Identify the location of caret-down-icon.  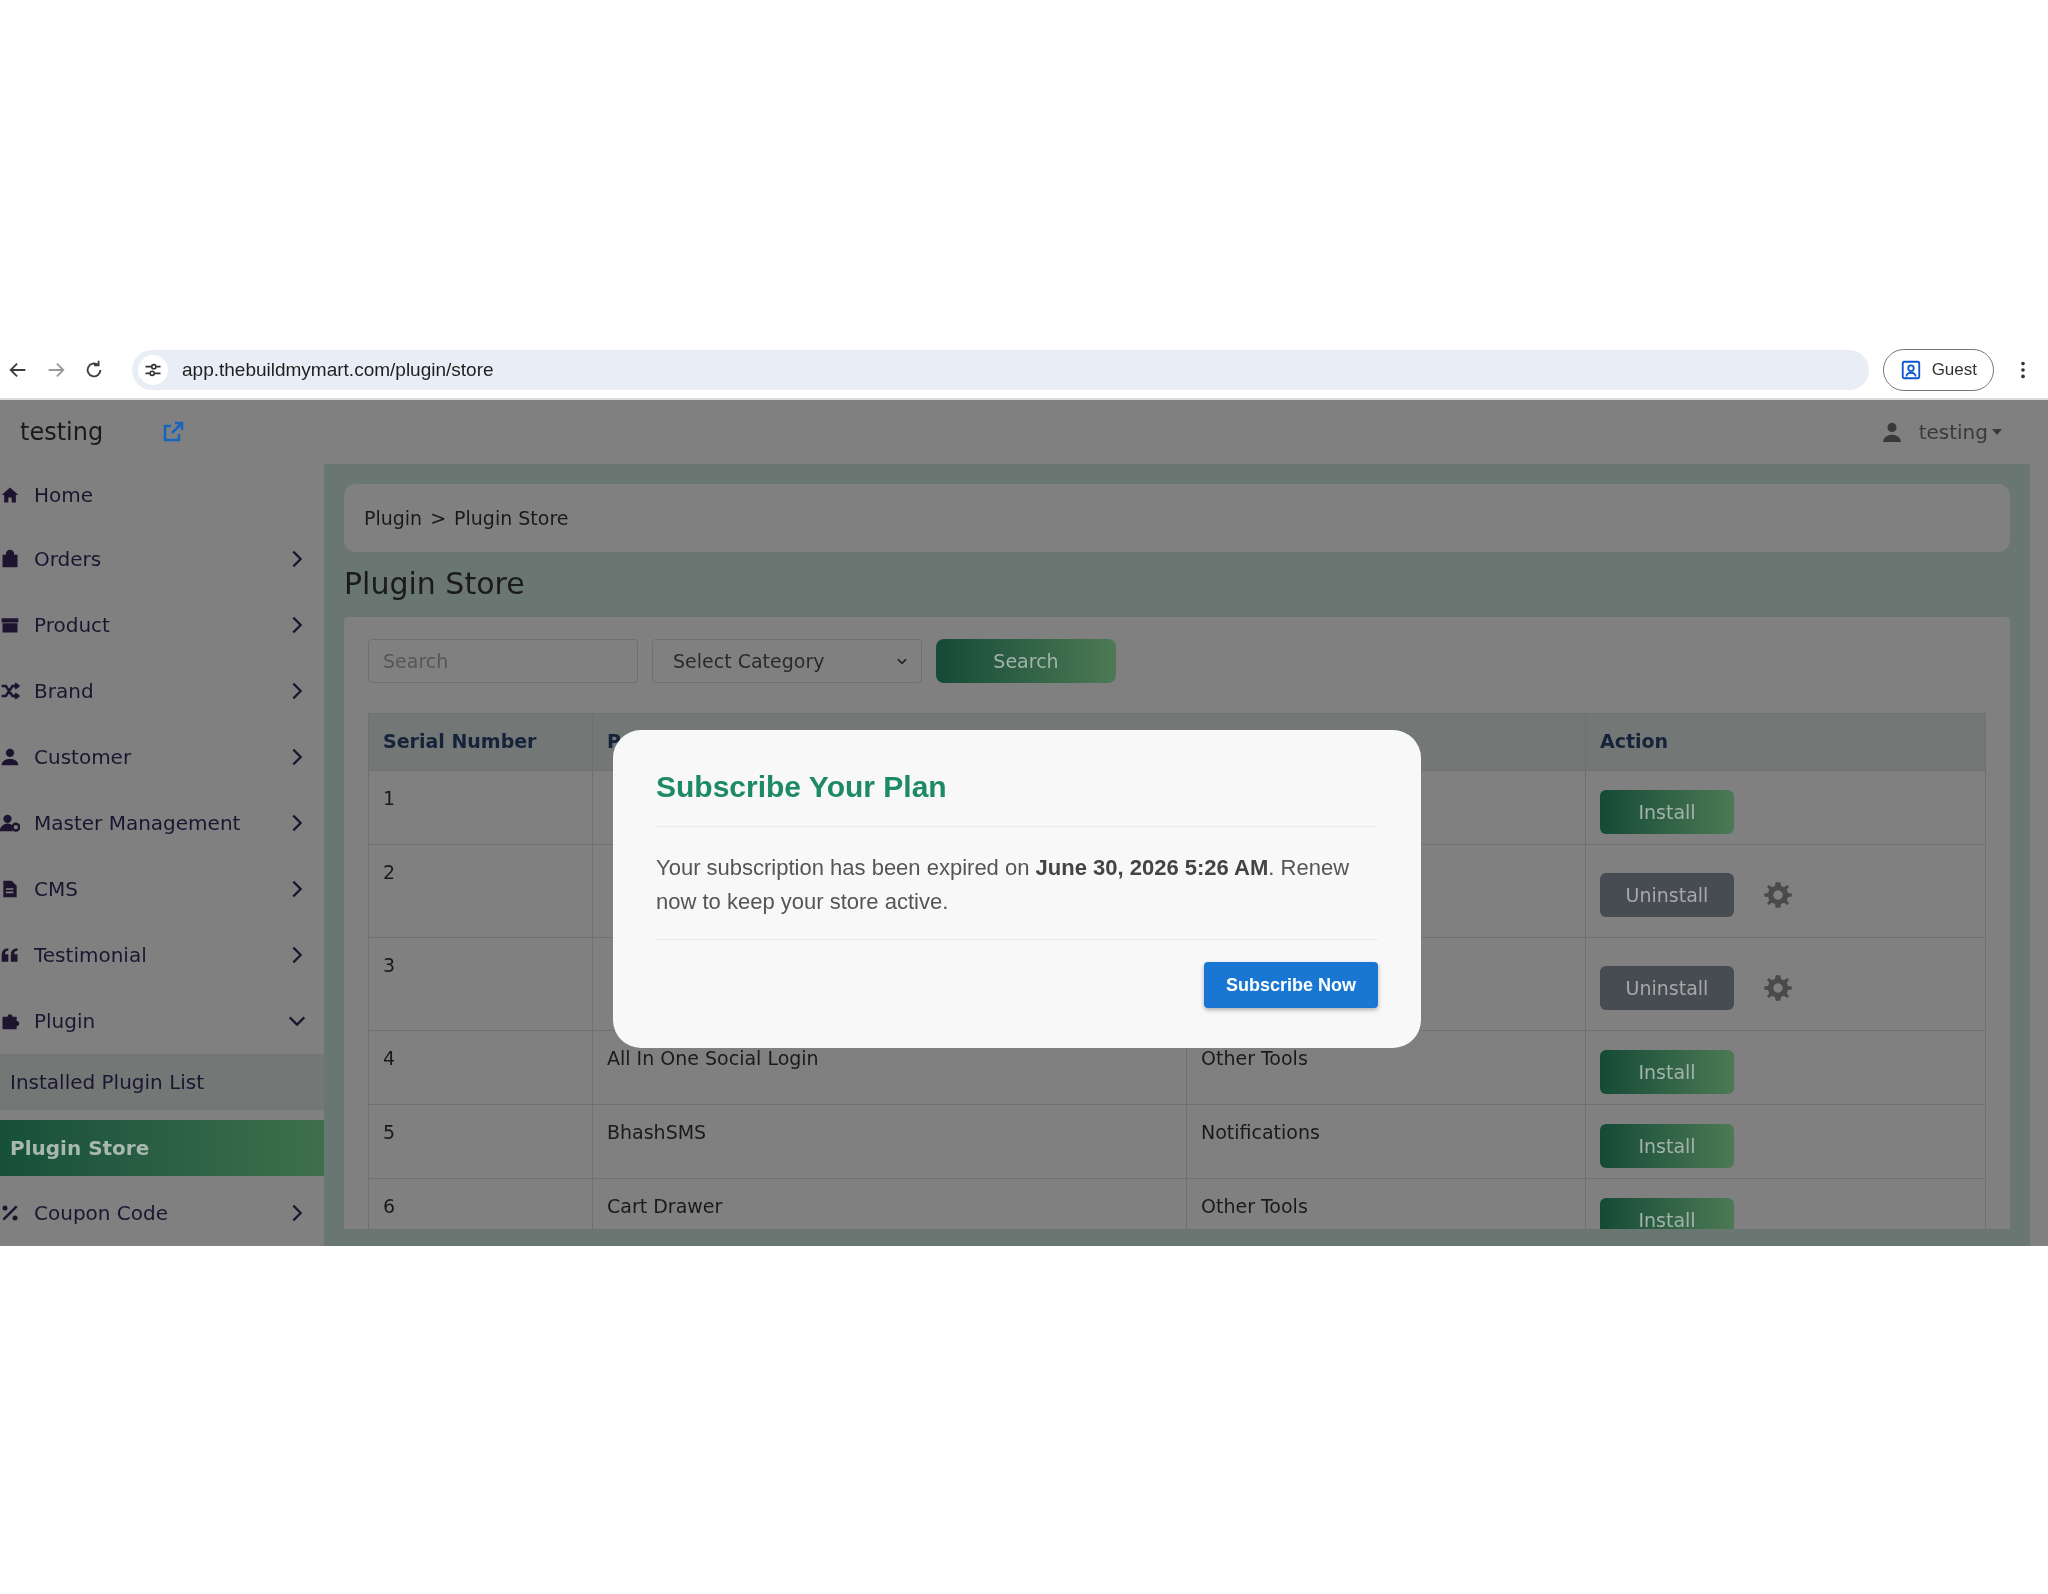
(1997, 432).